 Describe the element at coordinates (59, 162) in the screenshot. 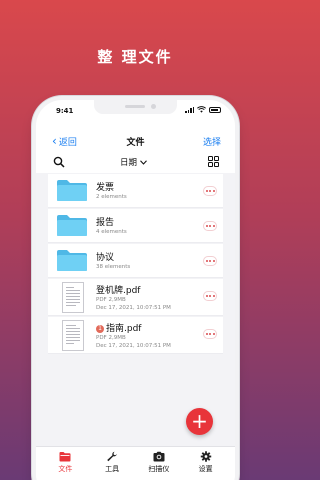

I see `search-icon` at that location.